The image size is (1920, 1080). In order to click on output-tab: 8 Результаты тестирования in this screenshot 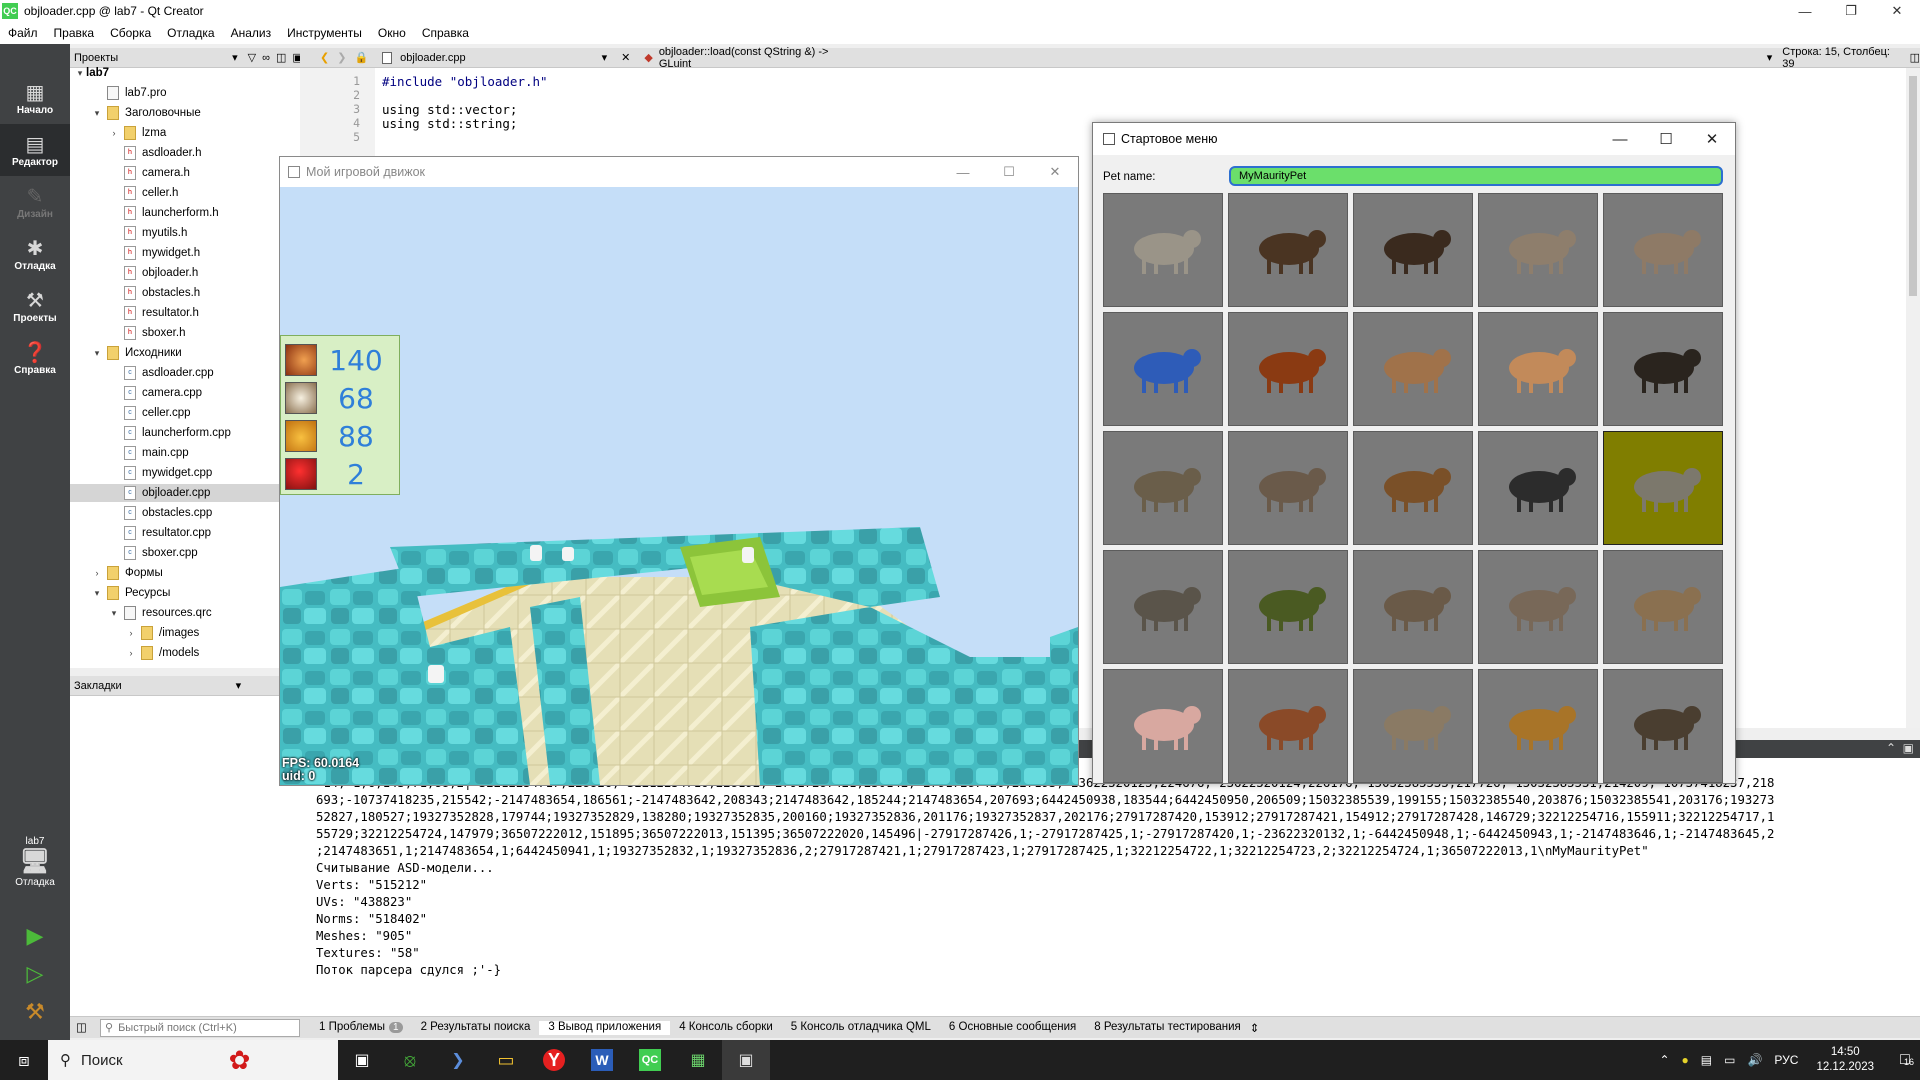, I will do `click(1167, 1028)`.